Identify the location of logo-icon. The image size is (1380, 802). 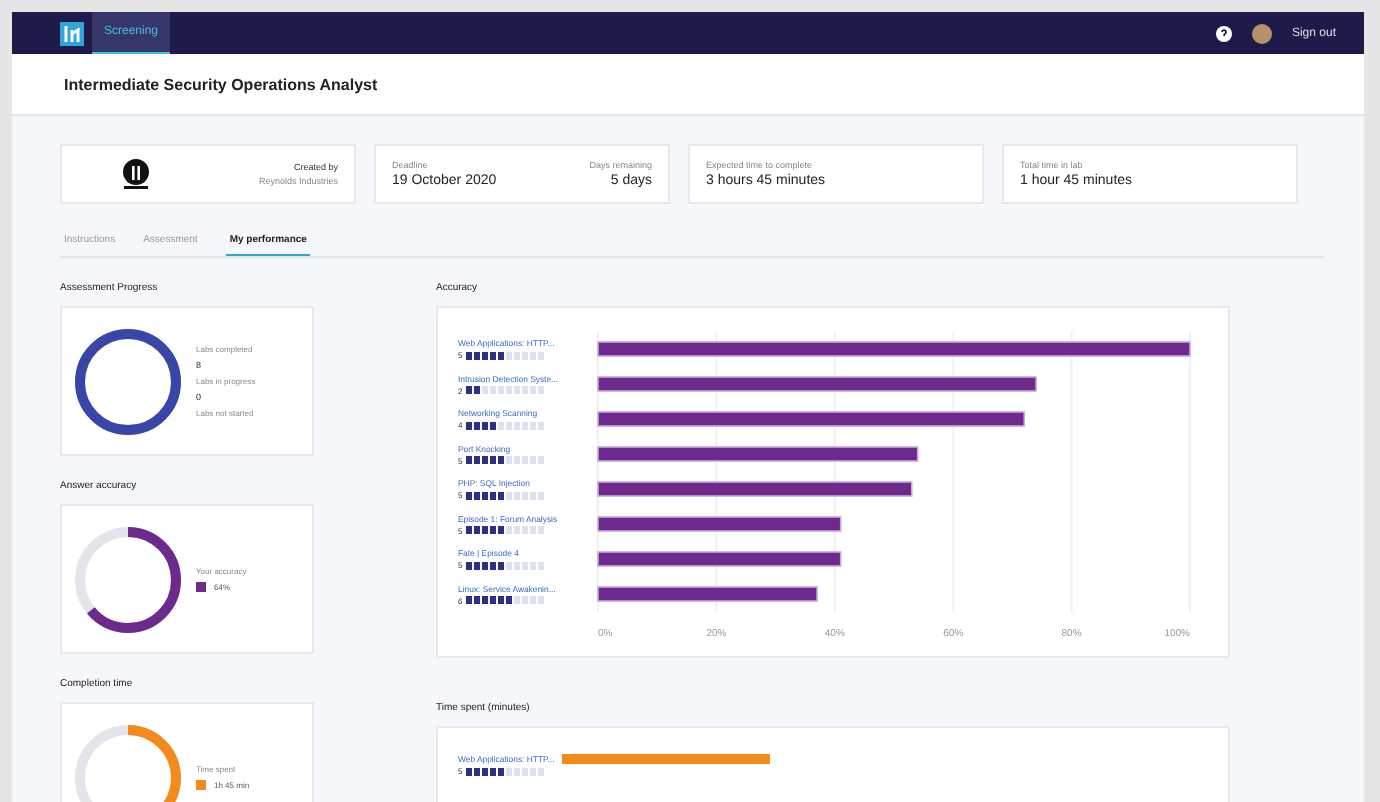
(72, 33).